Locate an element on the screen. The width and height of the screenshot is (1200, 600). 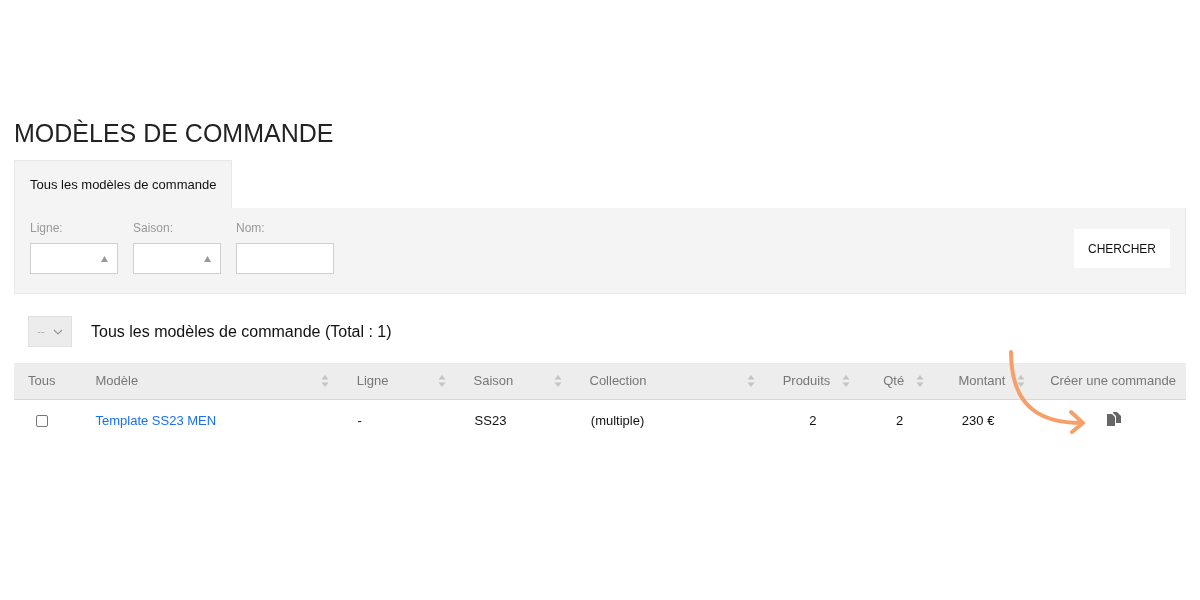
row-checkbox is located at coordinates (41, 421).